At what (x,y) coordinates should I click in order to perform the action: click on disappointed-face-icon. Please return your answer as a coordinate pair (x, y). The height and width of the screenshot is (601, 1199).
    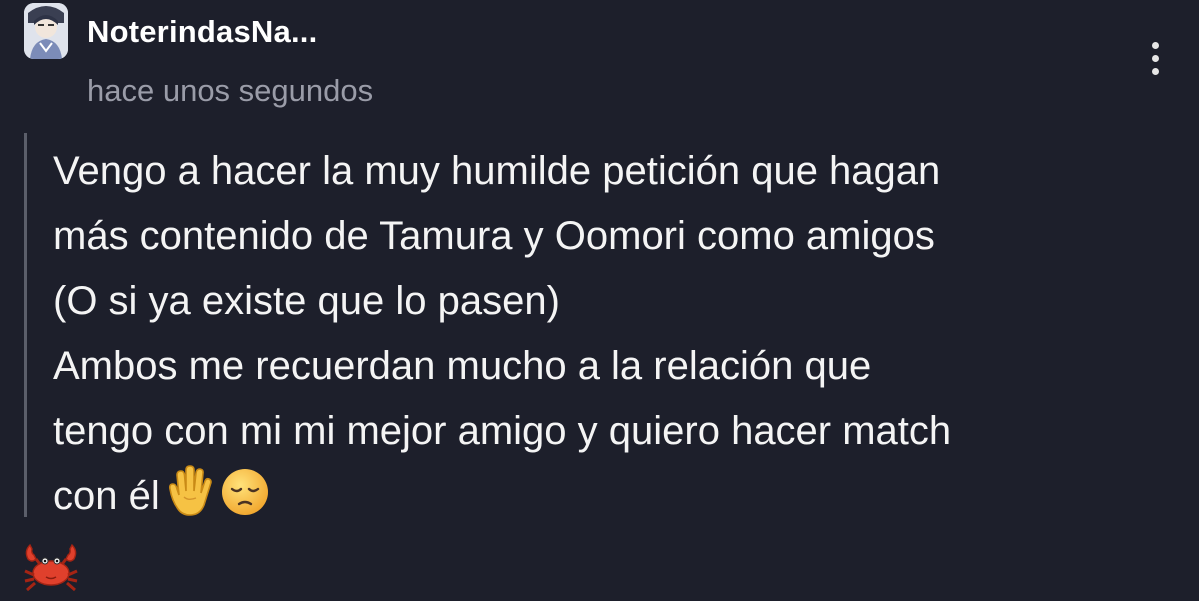
    Looking at the image, I should click on (245, 502).